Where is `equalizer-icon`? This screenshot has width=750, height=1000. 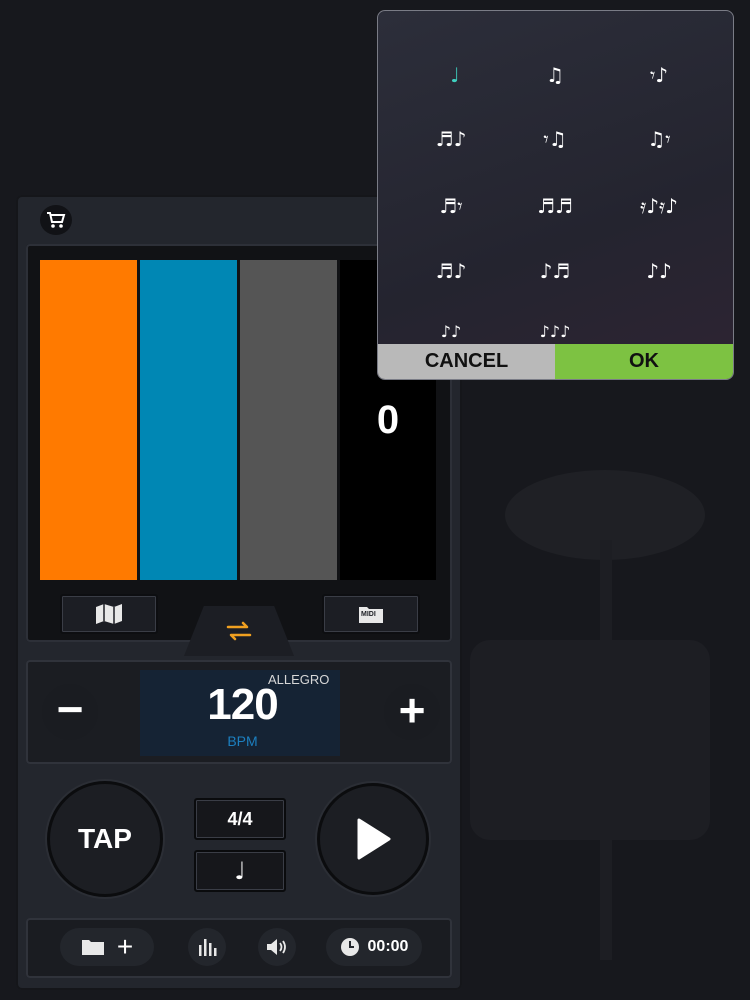
equalizer-icon is located at coordinates (208, 947).